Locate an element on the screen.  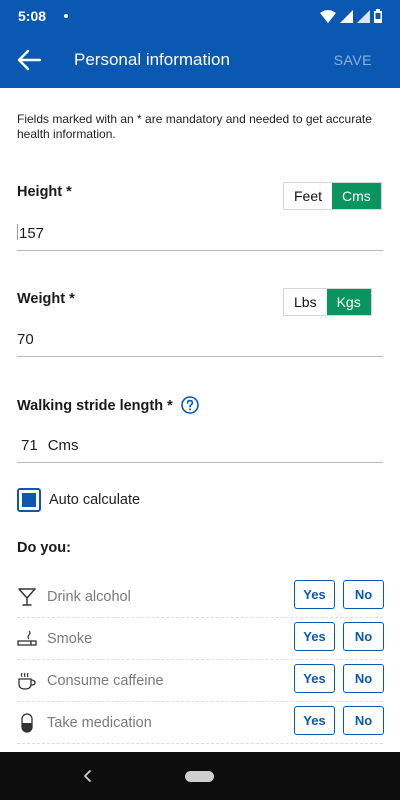
text-cursor is located at coordinates (17, 232).